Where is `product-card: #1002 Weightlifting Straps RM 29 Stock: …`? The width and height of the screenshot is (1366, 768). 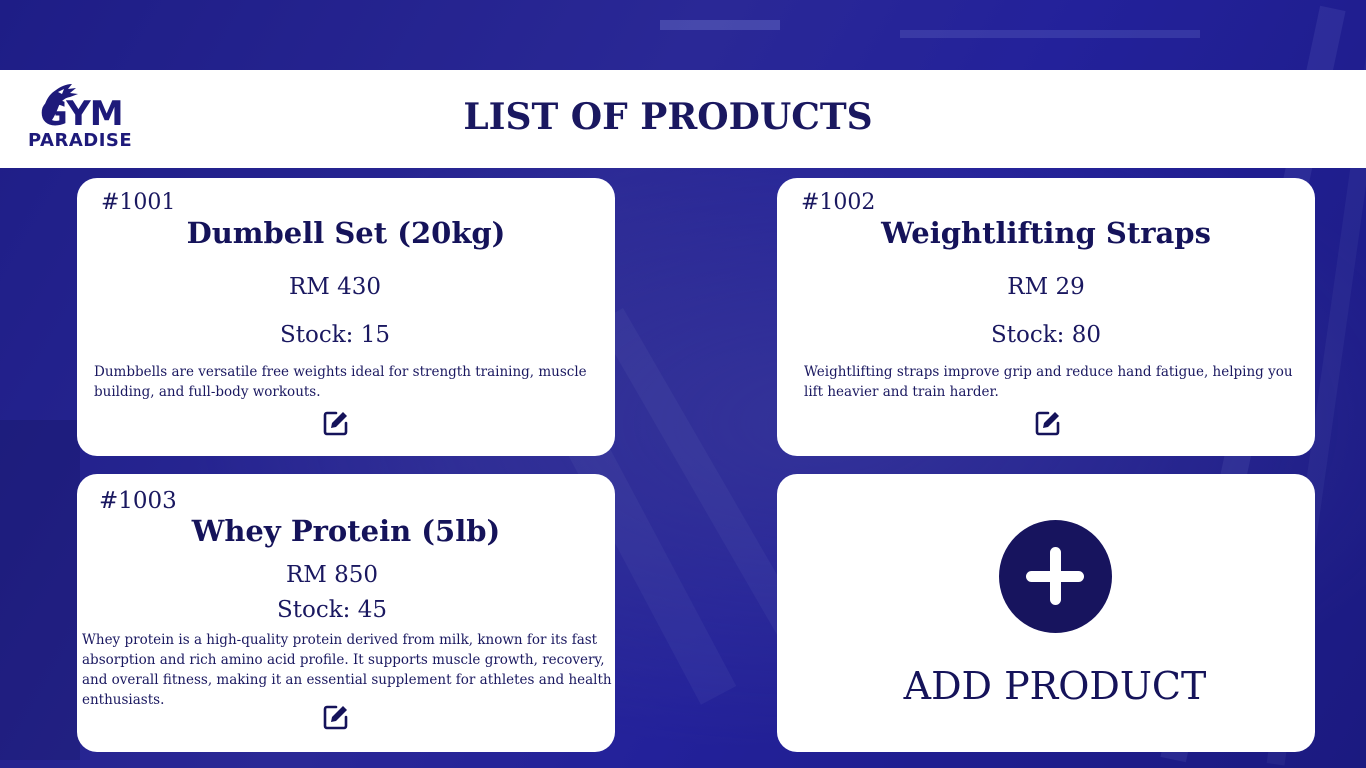
product-card: #1002 Weightlifting Straps RM 29 Stock: … is located at coordinates (1046, 317).